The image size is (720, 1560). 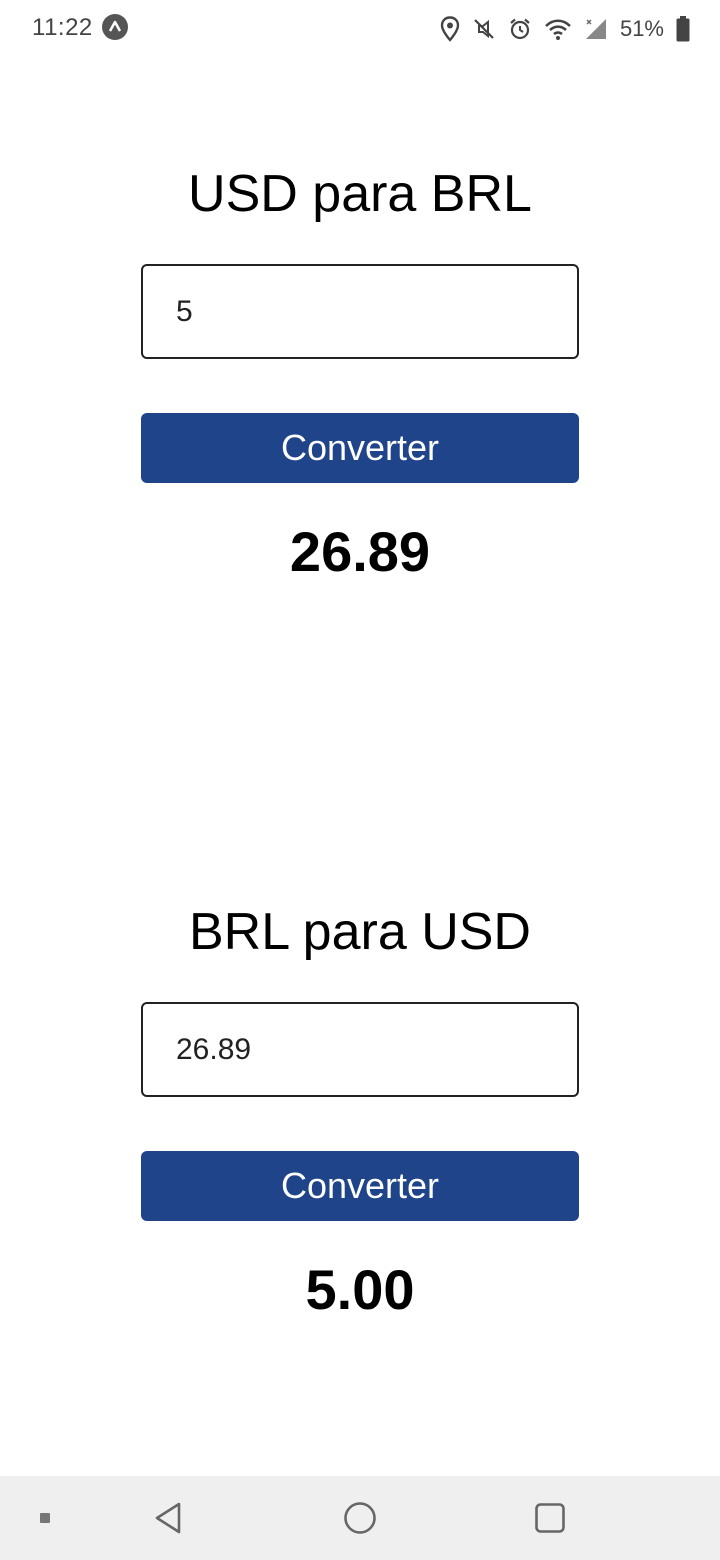 What do you see at coordinates (550, 1518) in the screenshot?
I see `recents-icon` at bounding box center [550, 1518].